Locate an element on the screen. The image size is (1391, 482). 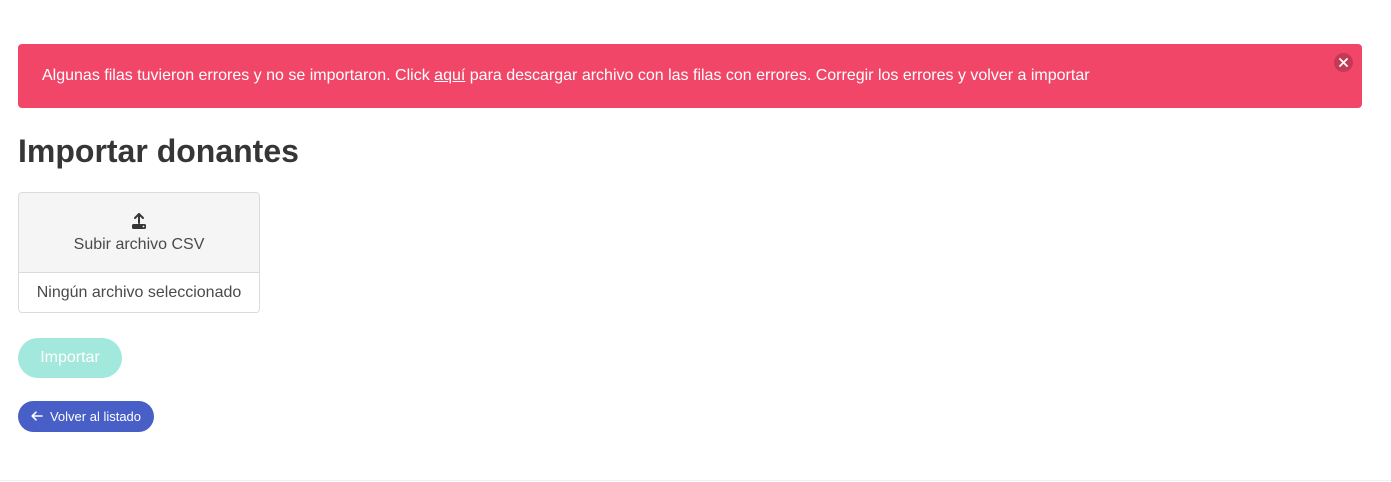
upload-icon is located at coordinates (139, 221).